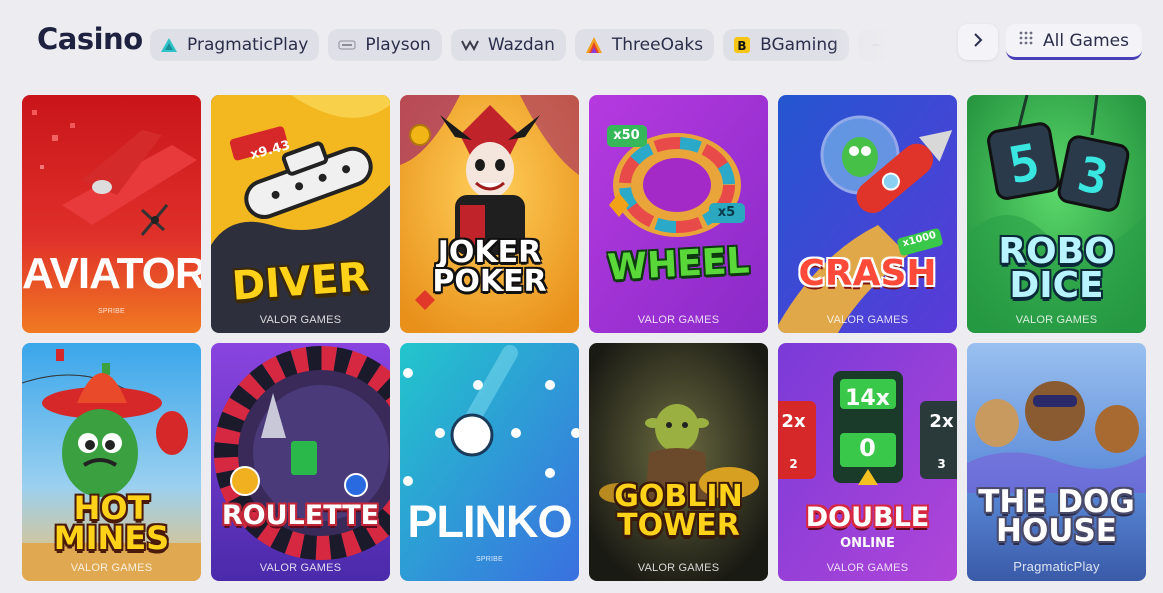 This screenshot has height=593, width=1163. Describe the element at coordinates (398, 45) in the screenshot. I see `provider-chip-label: Playson` at that location.